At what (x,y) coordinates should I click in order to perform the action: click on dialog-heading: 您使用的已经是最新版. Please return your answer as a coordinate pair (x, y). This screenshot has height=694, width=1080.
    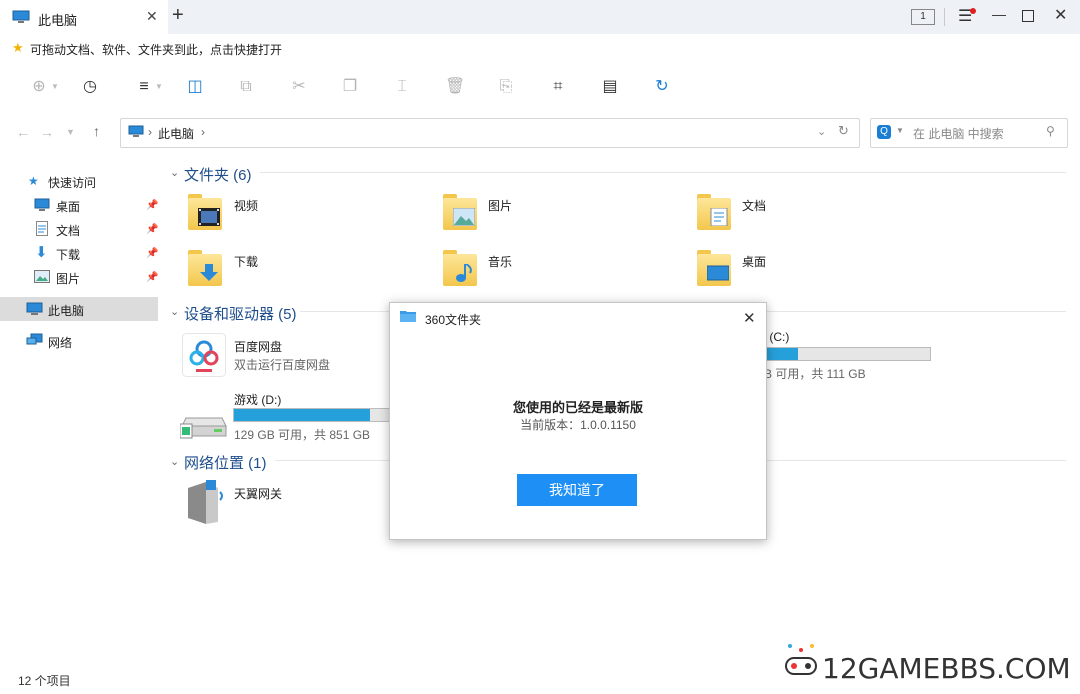
    Looking at the image, I should click on (577, 407).